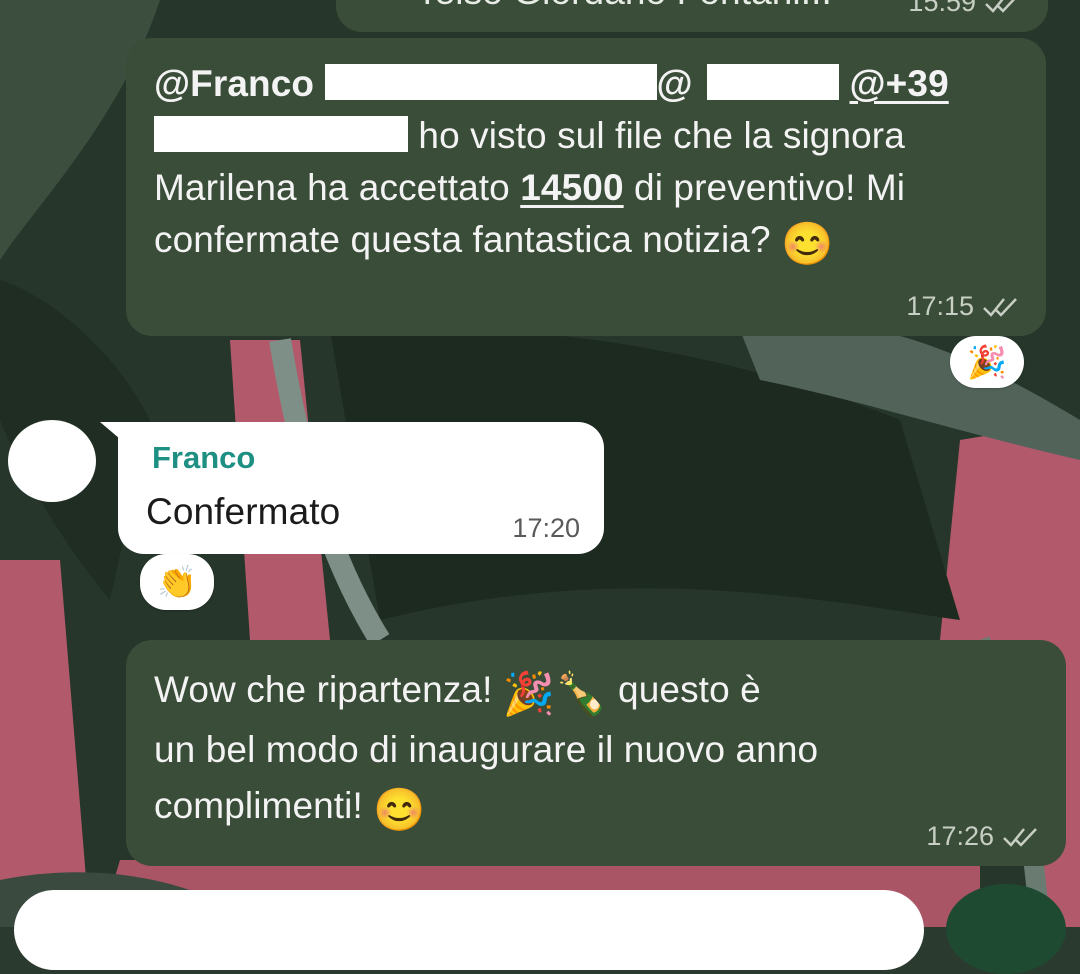 This screenshot has width=1080, height=974. I want to click on message-meta: 17:26, so click(983, 836).